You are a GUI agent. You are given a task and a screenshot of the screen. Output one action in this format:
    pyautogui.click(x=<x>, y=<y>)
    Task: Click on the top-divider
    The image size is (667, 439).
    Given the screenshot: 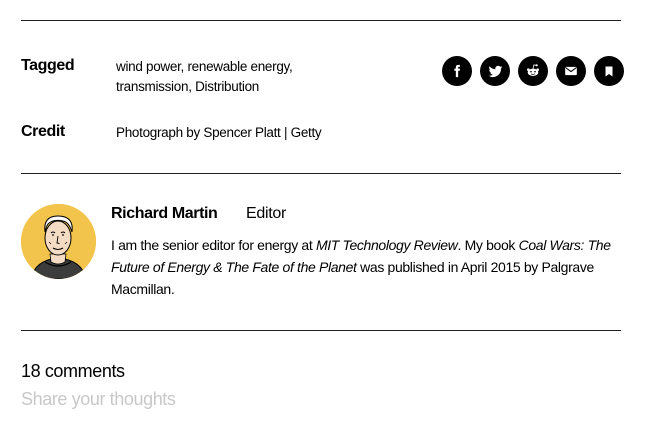 What is the action you would take?
    pyautogui.click(x=321, y=20)
    